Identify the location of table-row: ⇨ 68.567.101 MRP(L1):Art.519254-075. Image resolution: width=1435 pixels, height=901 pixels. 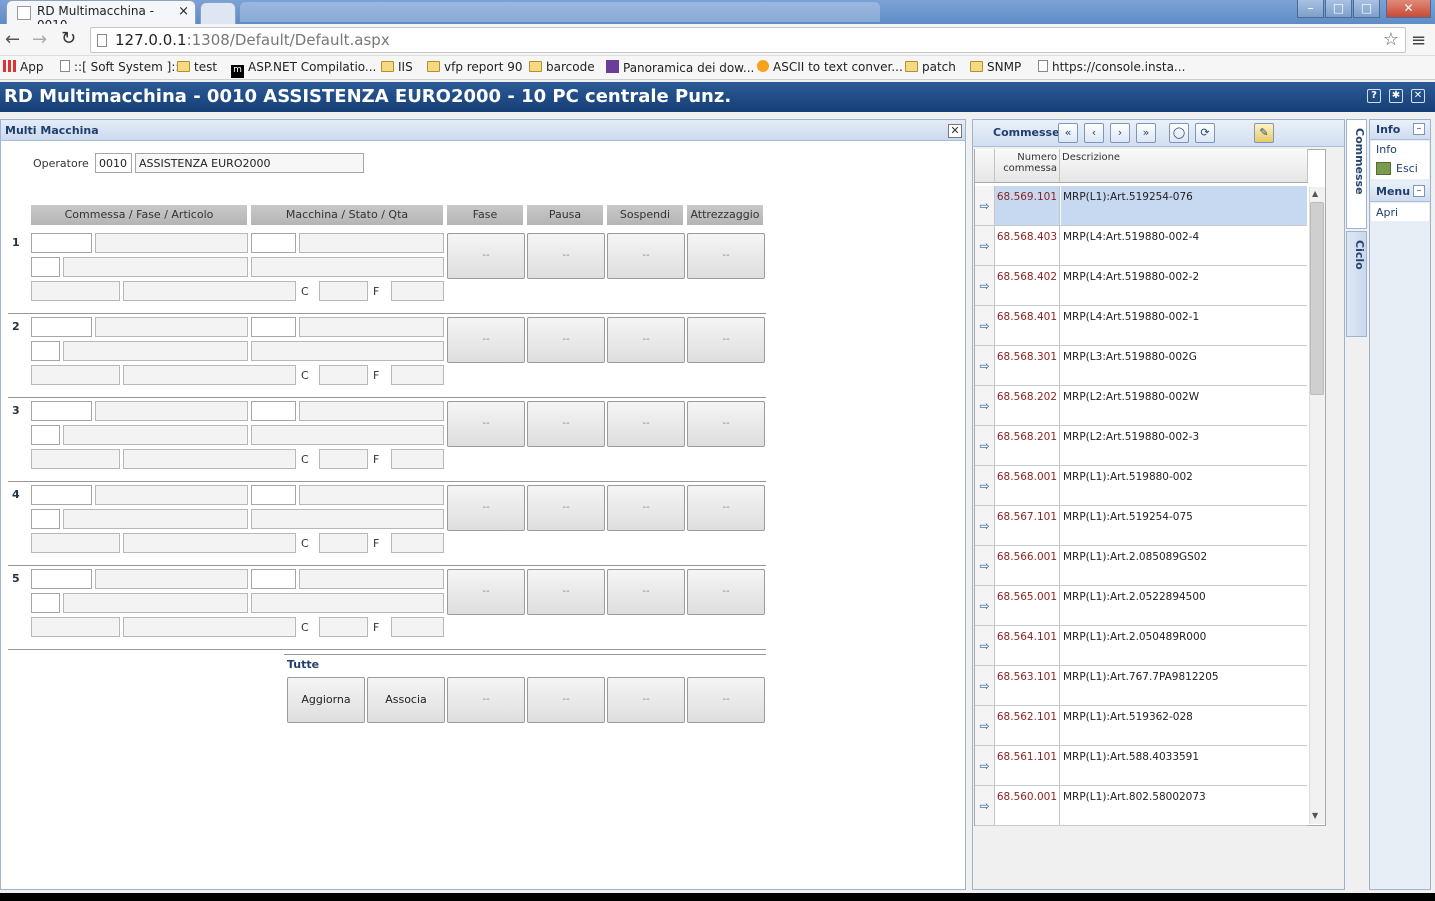
(1141, 526).